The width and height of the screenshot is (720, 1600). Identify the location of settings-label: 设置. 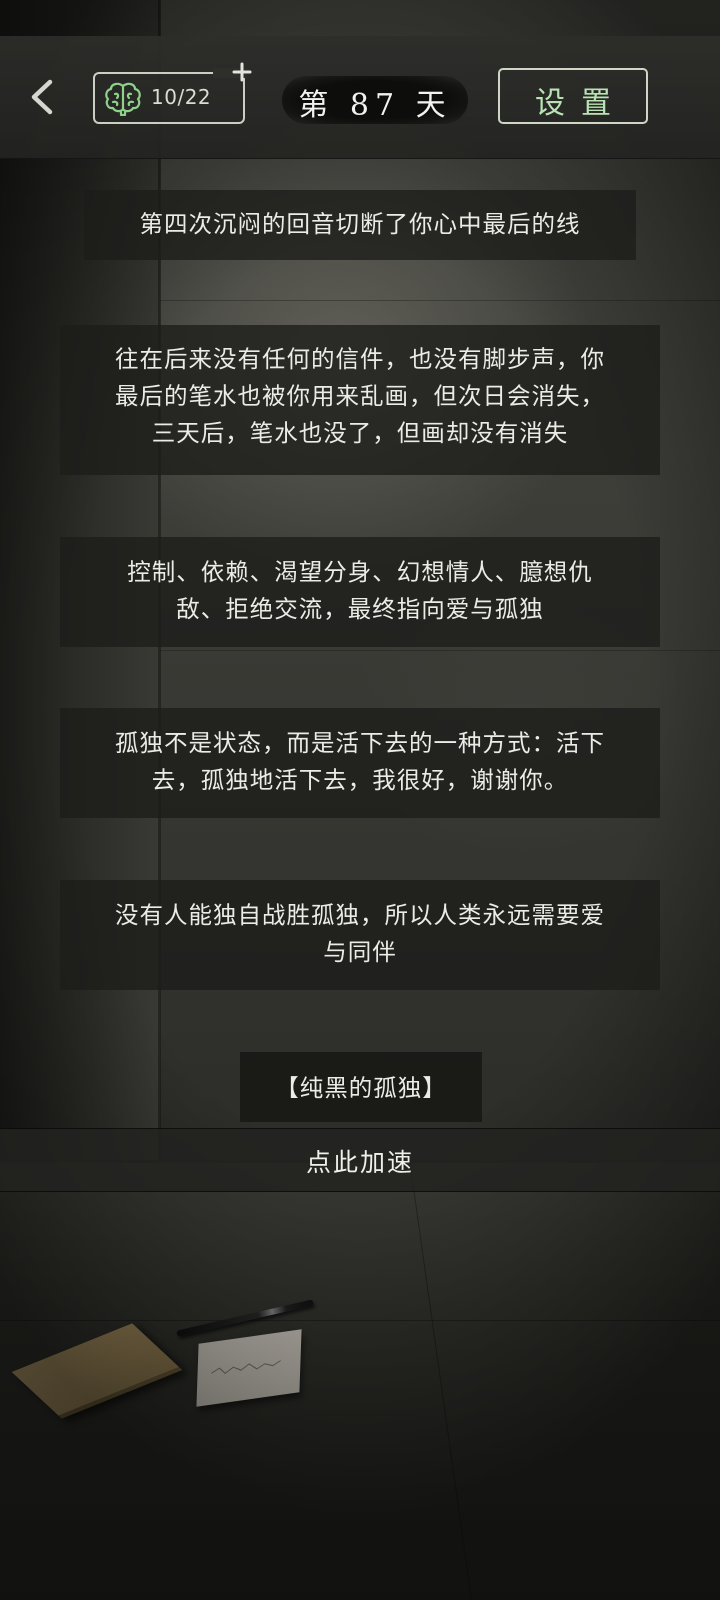
(581, 103).